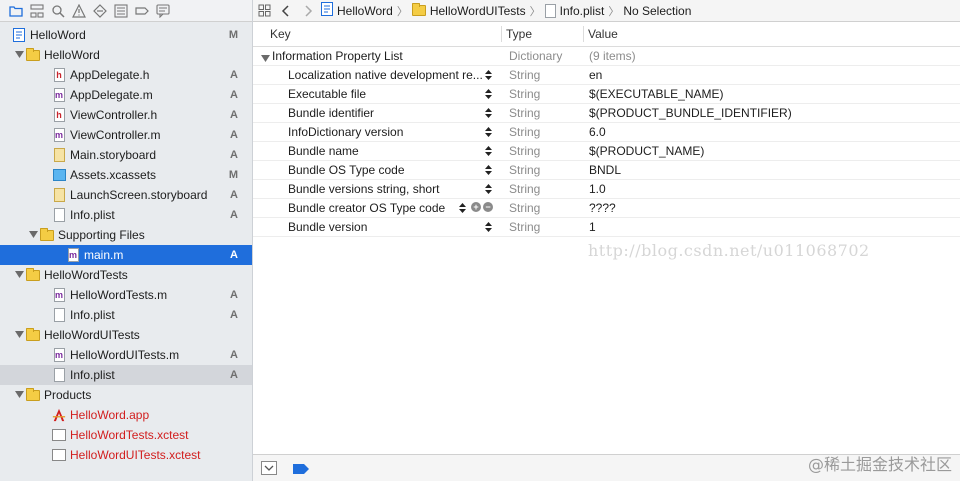 The width and height of the screenshot is (960, 481). Describe the element at coordinates (280, 34) in the screenshot. I see `column-key: Key` at that location.